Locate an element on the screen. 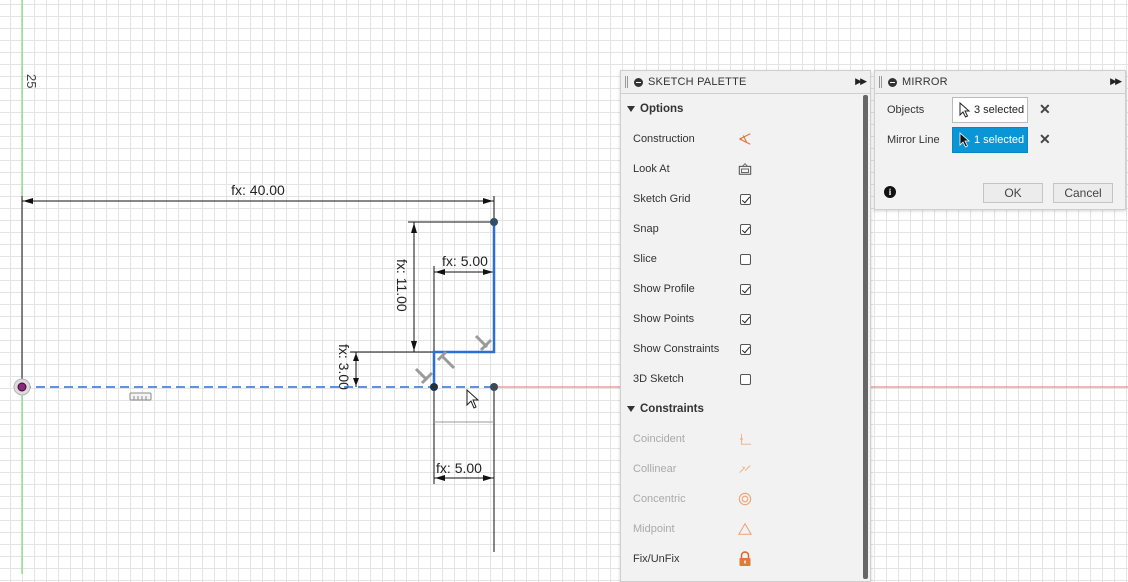  option-3d-sketch: 3D Sketch is located at coordinates (745, 379).